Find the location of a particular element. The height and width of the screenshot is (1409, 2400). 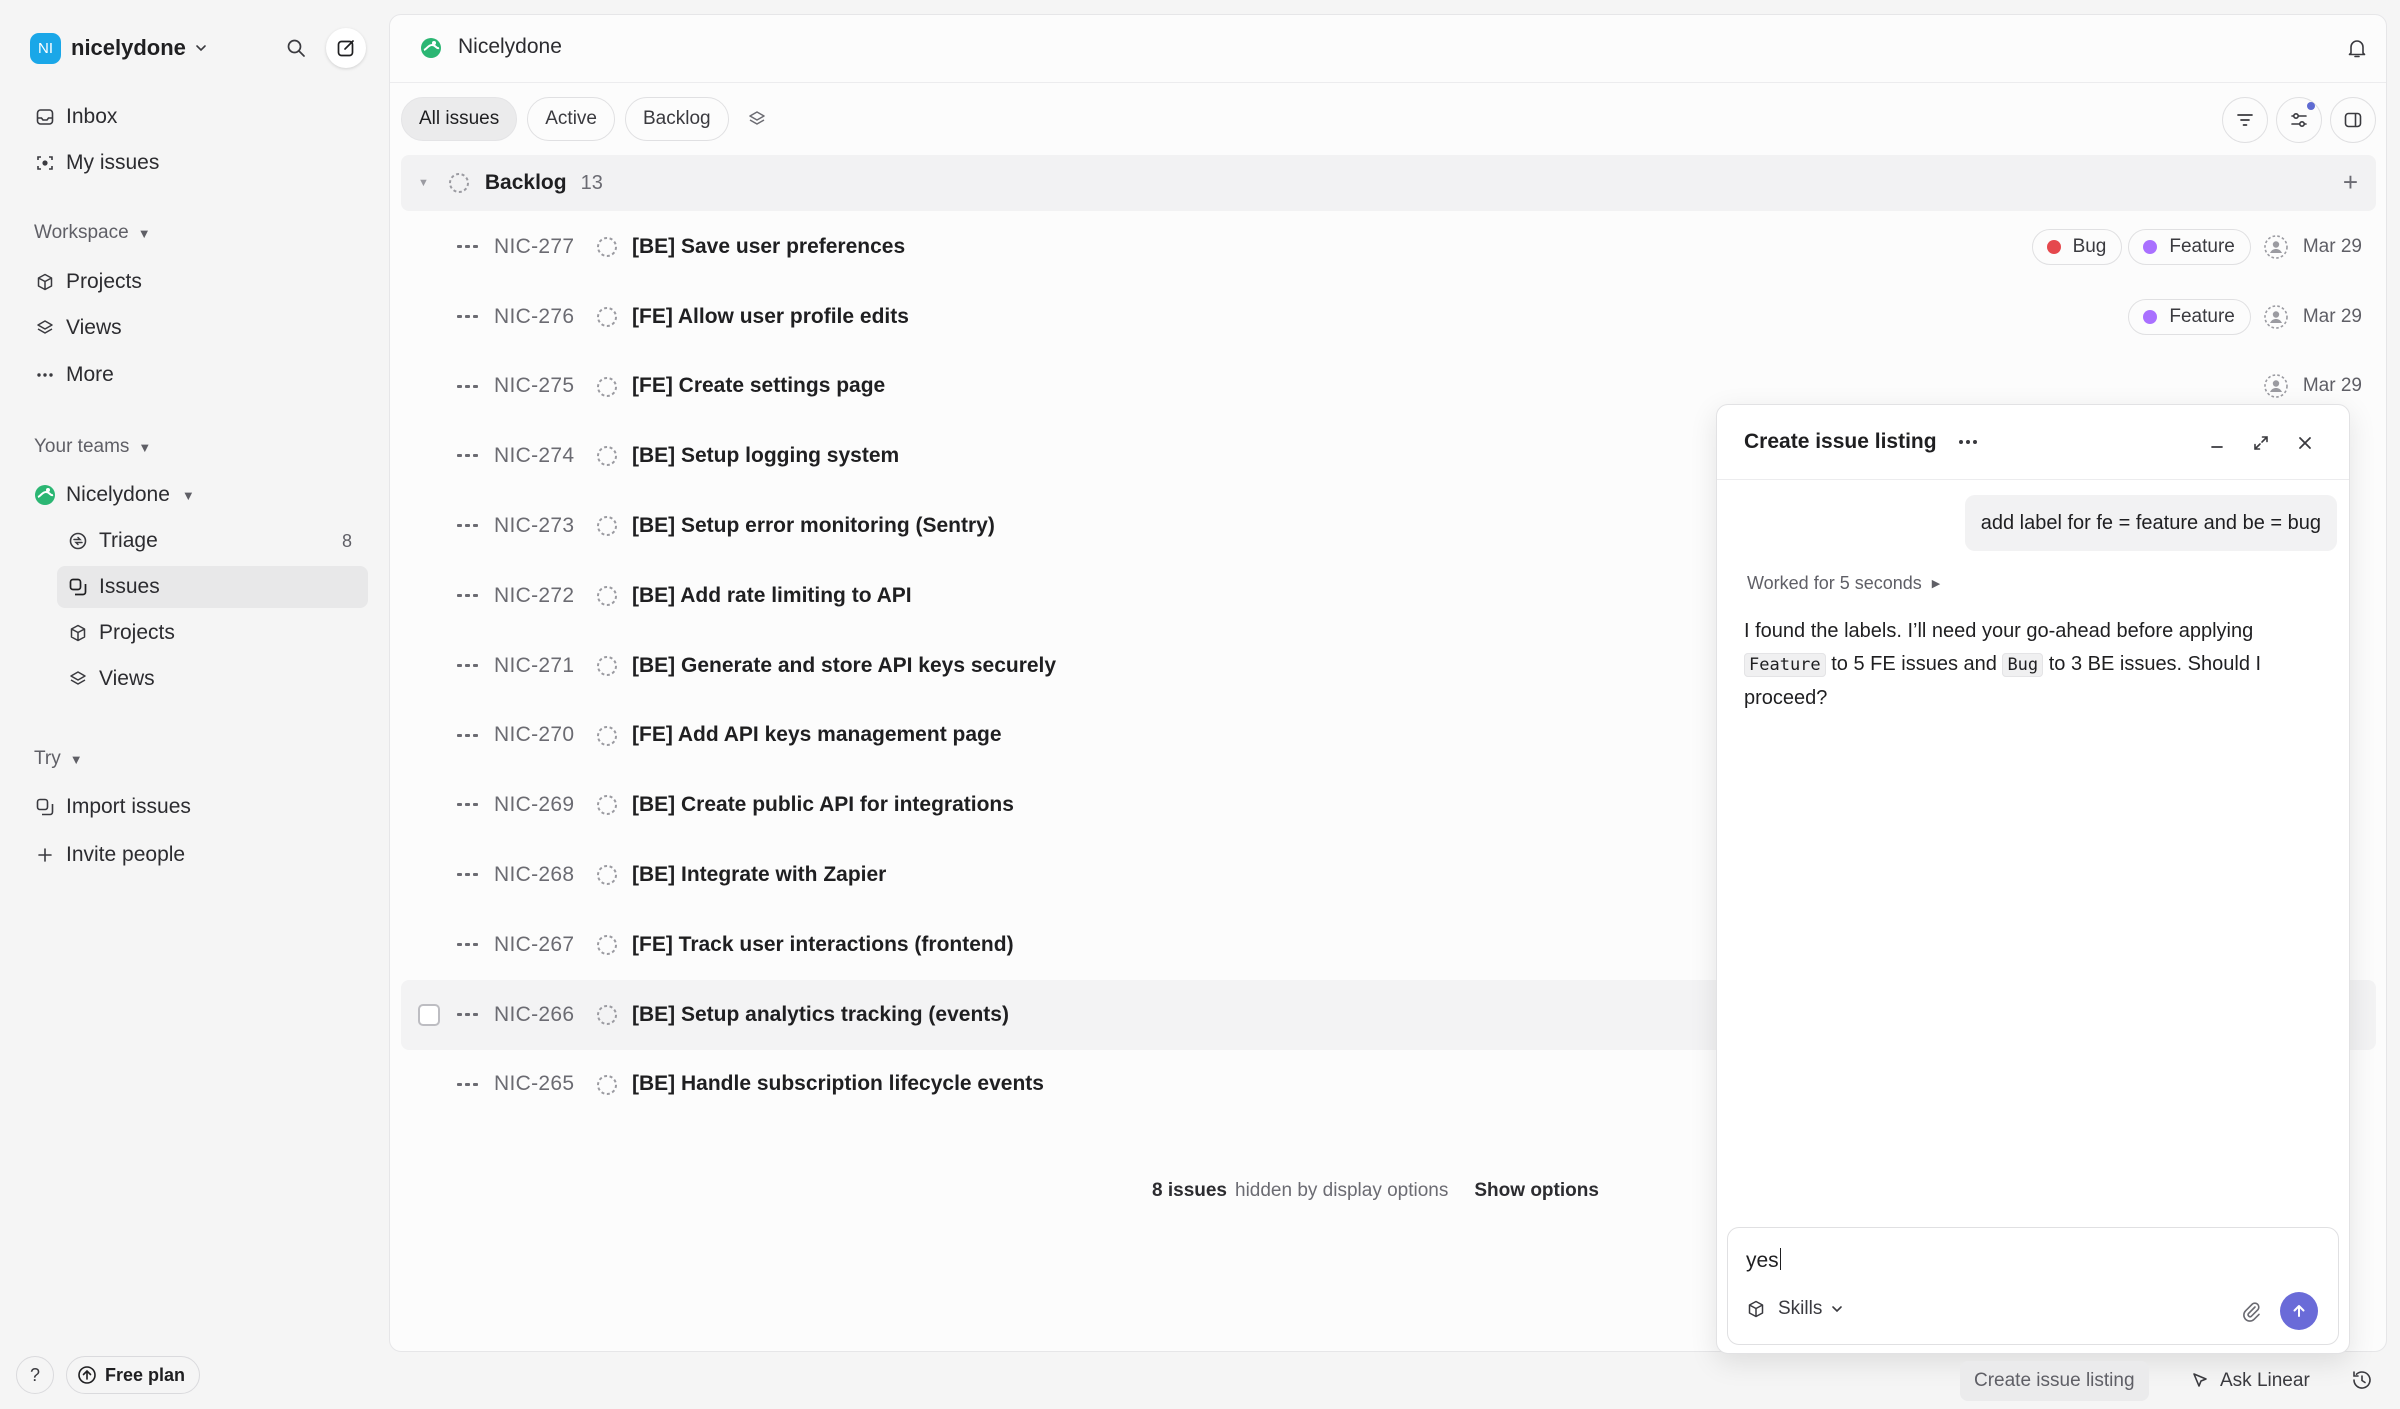

team-nicelydone: Nicelydone ▼ is located at coordinates (114, 495).